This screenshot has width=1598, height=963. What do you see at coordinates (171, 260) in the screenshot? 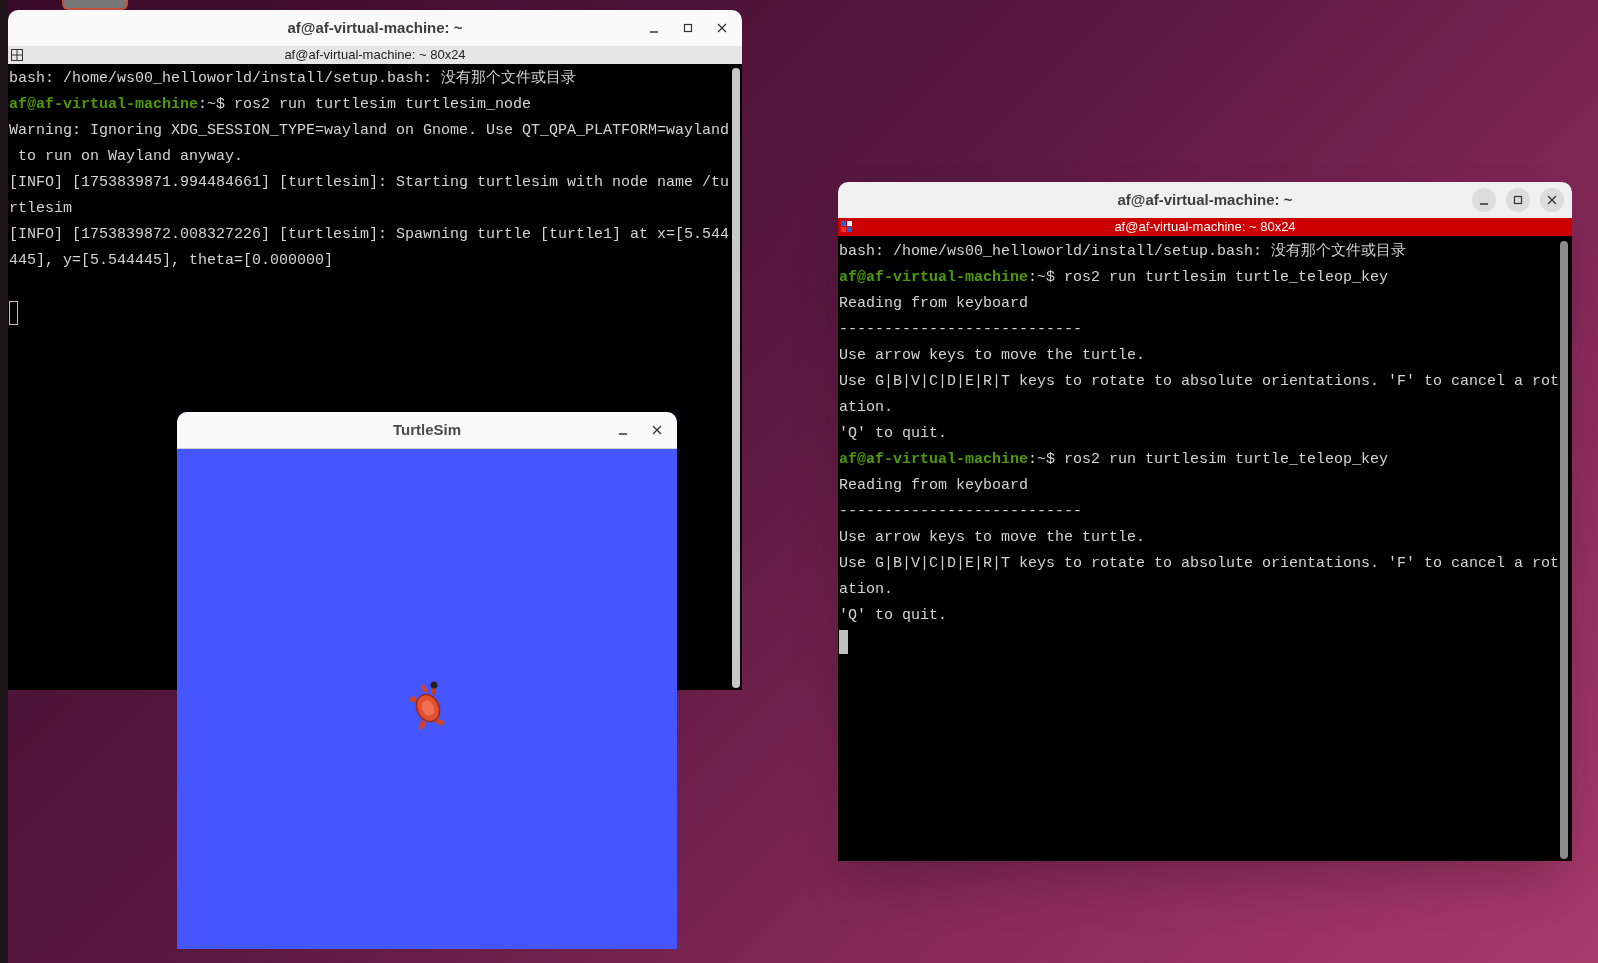
I see `output-line: 445], y=[5.544445], theta=[0.000000]` at bounding box center [171, 260].